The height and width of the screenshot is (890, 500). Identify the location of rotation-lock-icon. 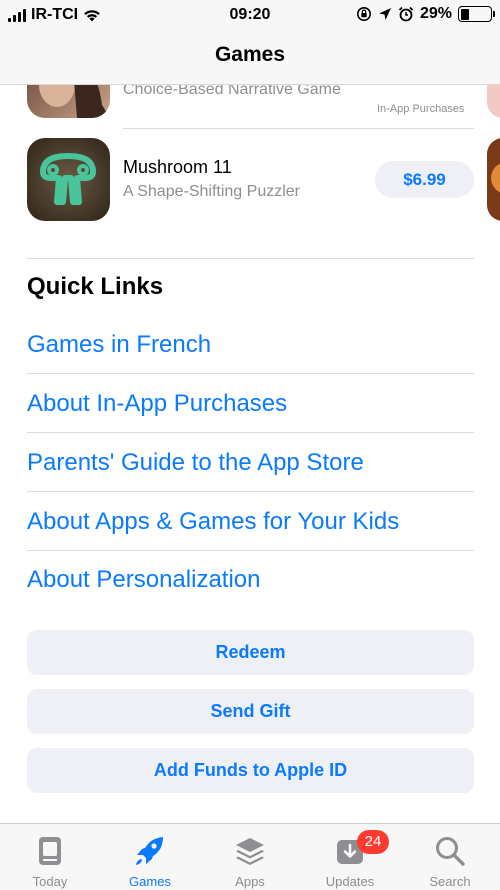
(363, 14).